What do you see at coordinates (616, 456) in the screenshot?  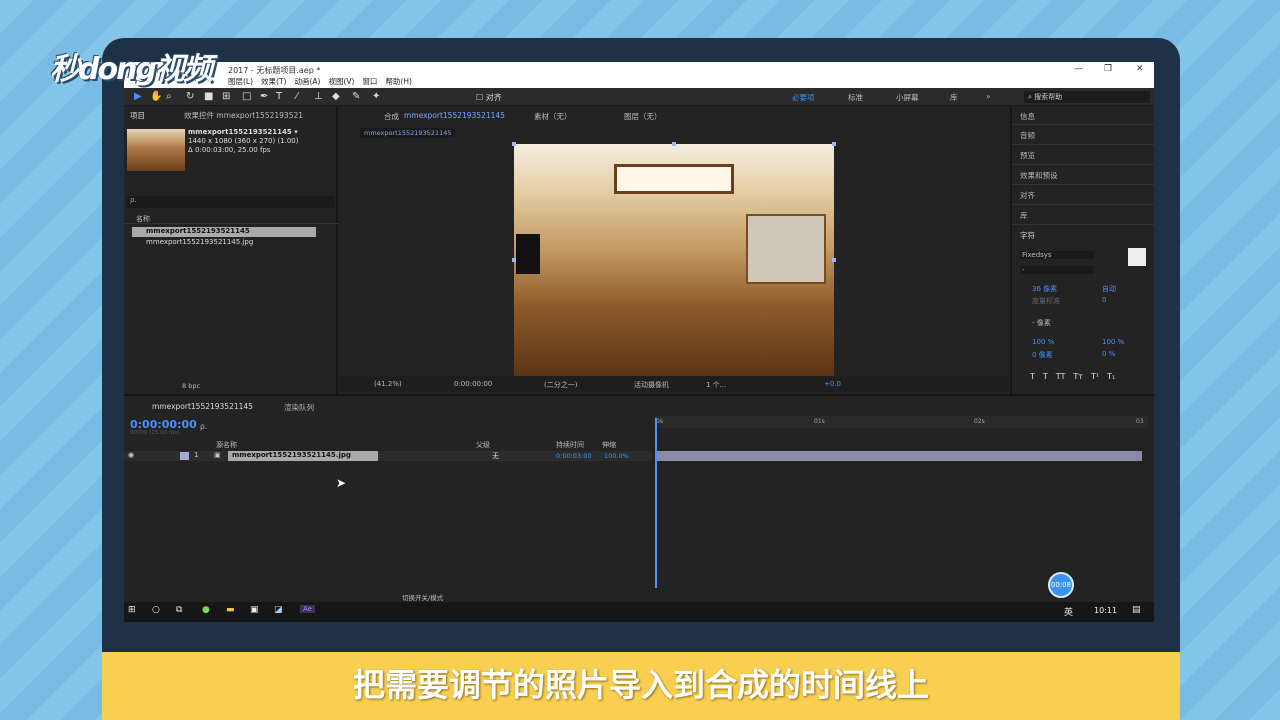 I see `layer-stretch: 100.0%` at bounding box center [616, 456].